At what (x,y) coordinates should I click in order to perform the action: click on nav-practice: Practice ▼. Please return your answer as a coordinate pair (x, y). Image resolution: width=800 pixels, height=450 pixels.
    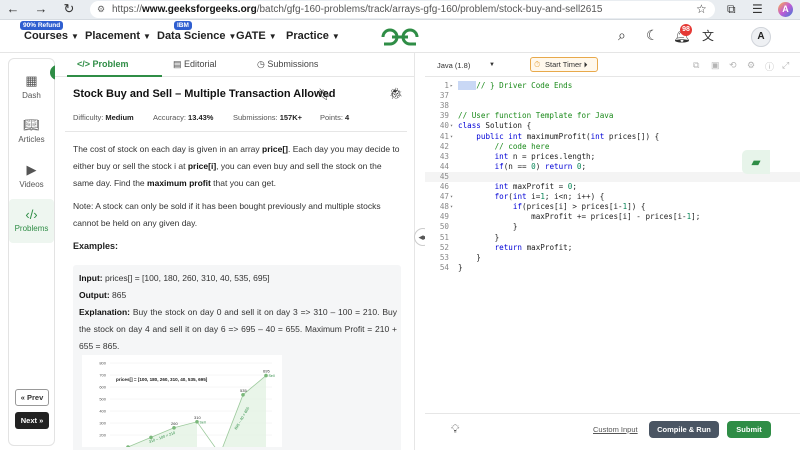
    Looking at the image, I should click on (313, 36).